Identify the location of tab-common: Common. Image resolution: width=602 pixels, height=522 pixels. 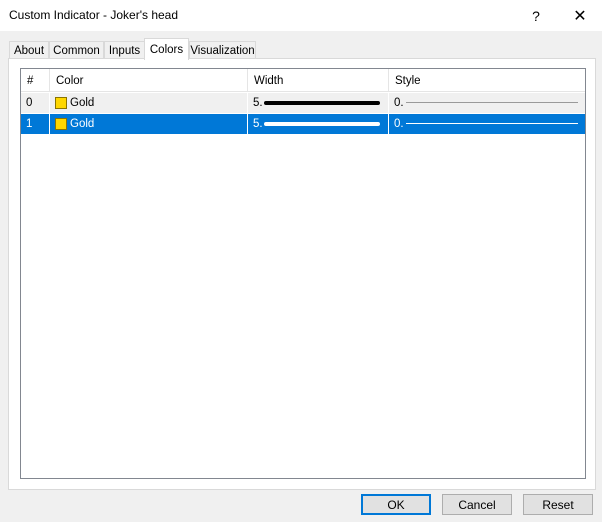
(76, 50).